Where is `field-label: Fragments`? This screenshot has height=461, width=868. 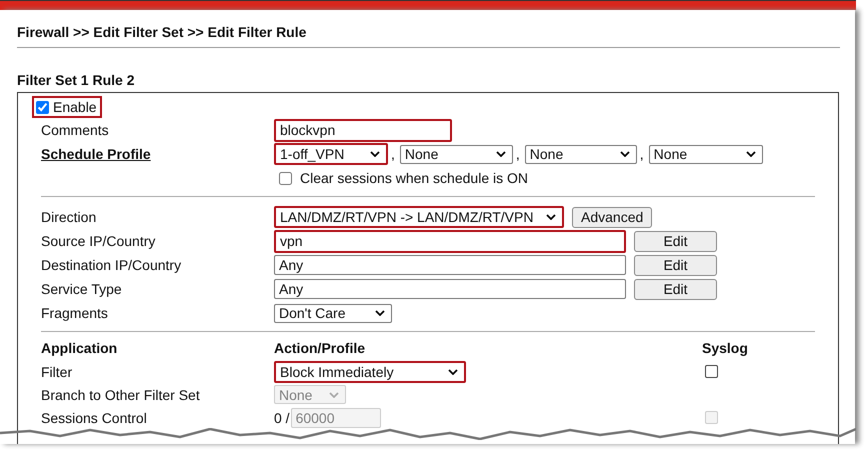 field-label: Fragments is located at coordinates (75, 313).